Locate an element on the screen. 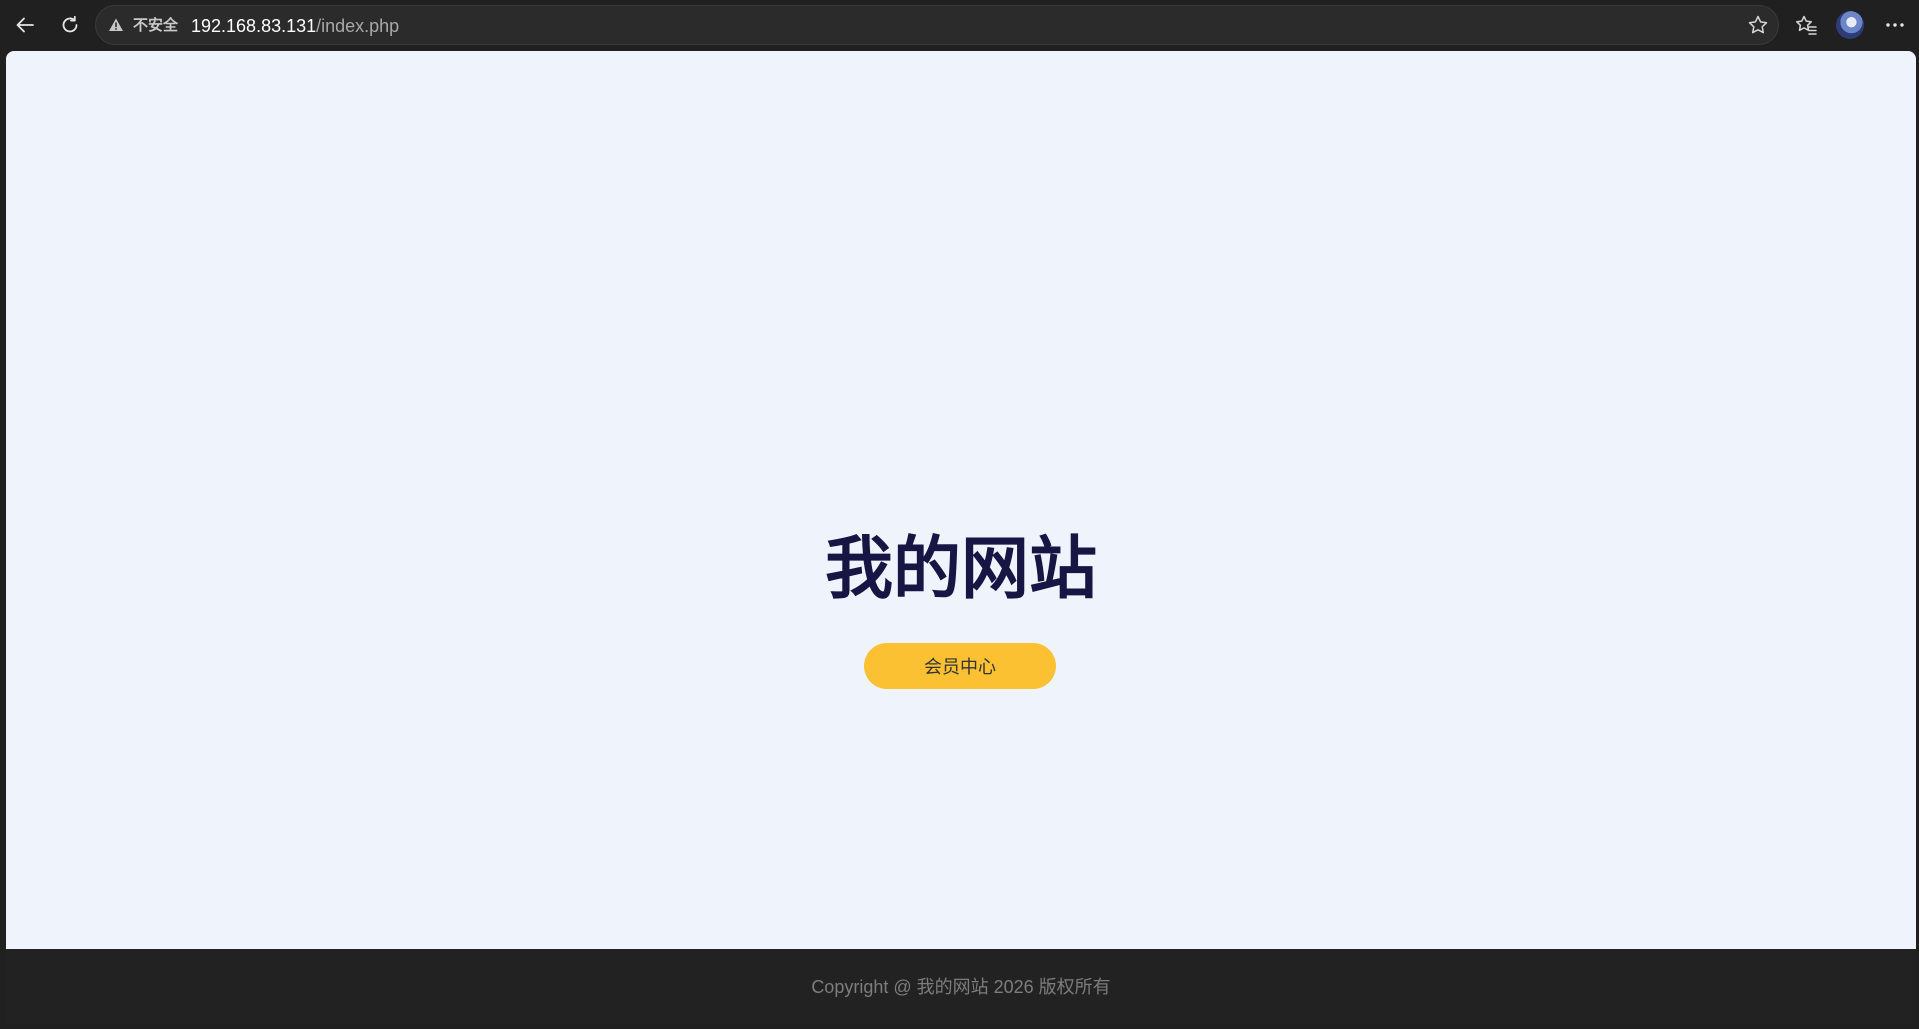  footer: Copyright @ 我的网站 2026 版权所有 is located at coordinates (961, 986).